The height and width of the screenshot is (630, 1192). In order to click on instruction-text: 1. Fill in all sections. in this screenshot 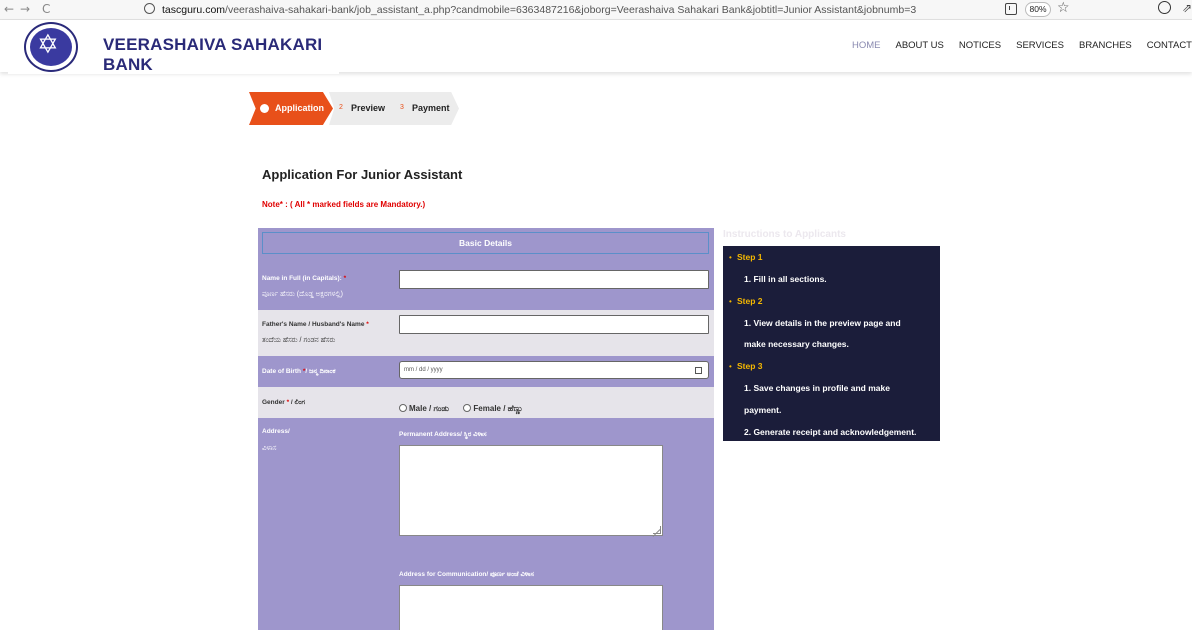, I will do `click(785, 279)`.